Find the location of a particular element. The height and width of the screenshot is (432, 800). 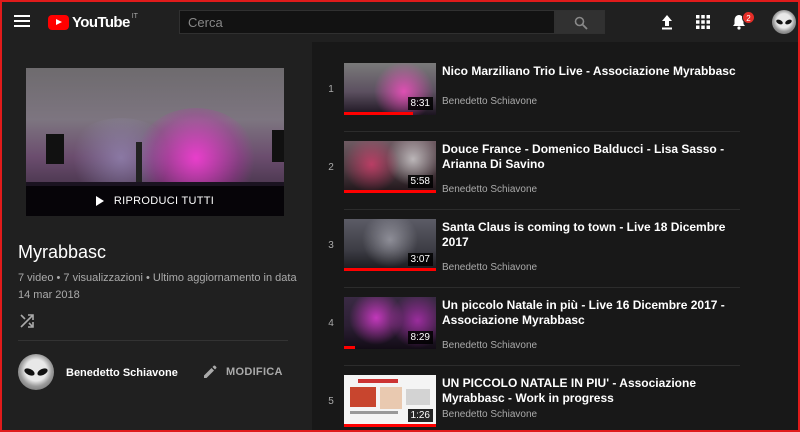

video-duration: 1:26 is located at coordinates (420, 415).